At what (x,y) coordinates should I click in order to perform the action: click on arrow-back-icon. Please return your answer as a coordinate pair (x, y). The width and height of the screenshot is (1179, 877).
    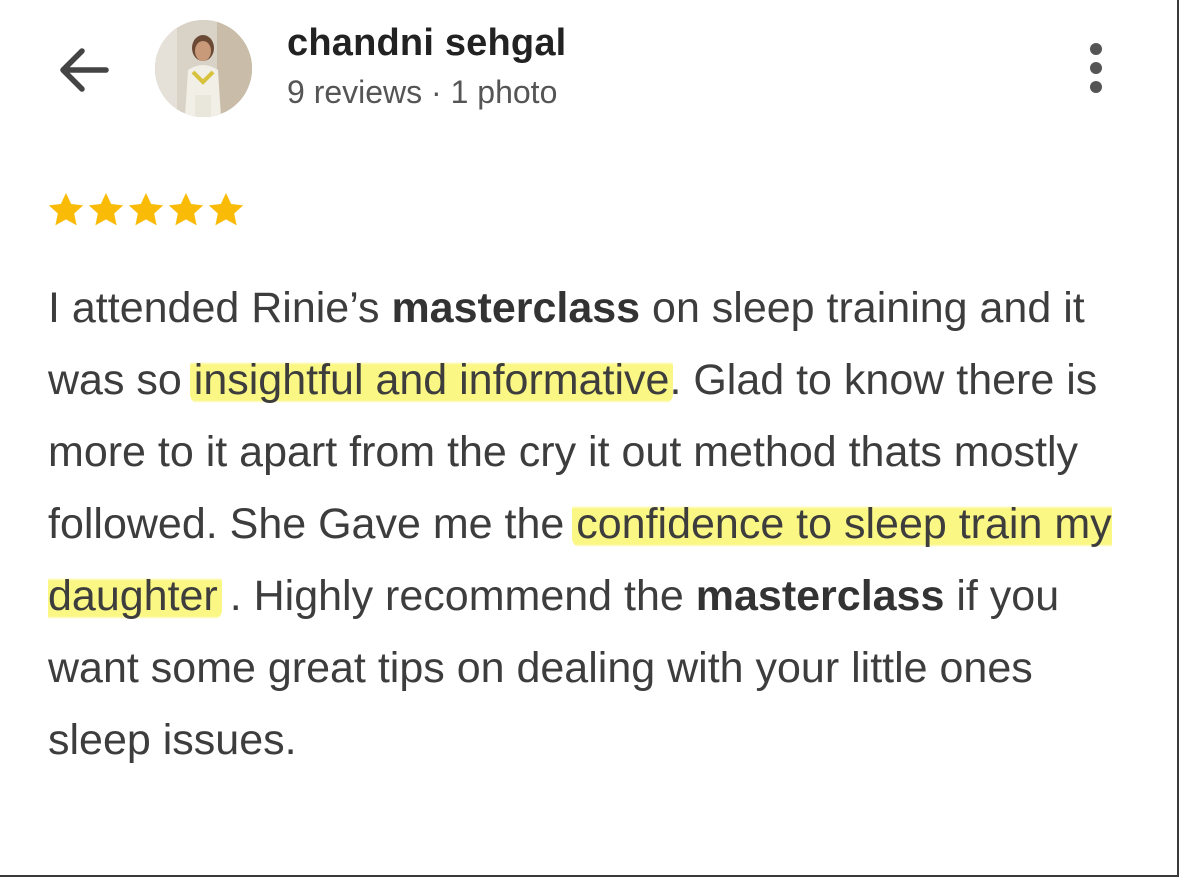
    Looking at the image, I should click on (84, 70).